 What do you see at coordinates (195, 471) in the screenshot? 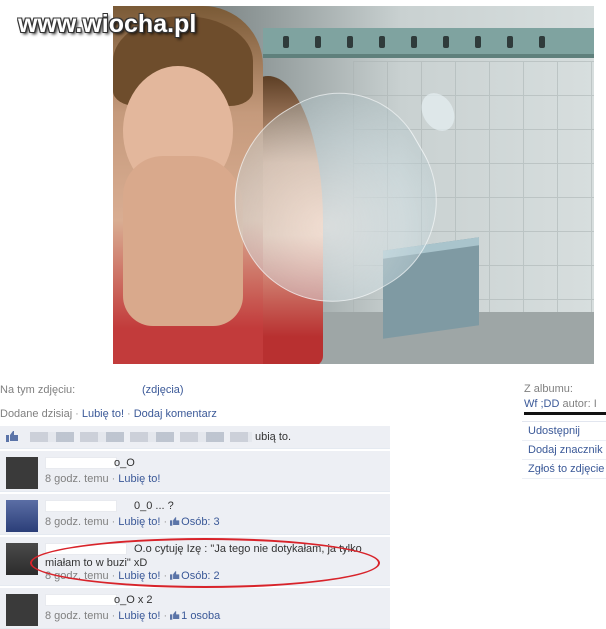
I see `comment-item: o_O 8 godz. temu · Lubię to!` at bounding box center [195, 471].